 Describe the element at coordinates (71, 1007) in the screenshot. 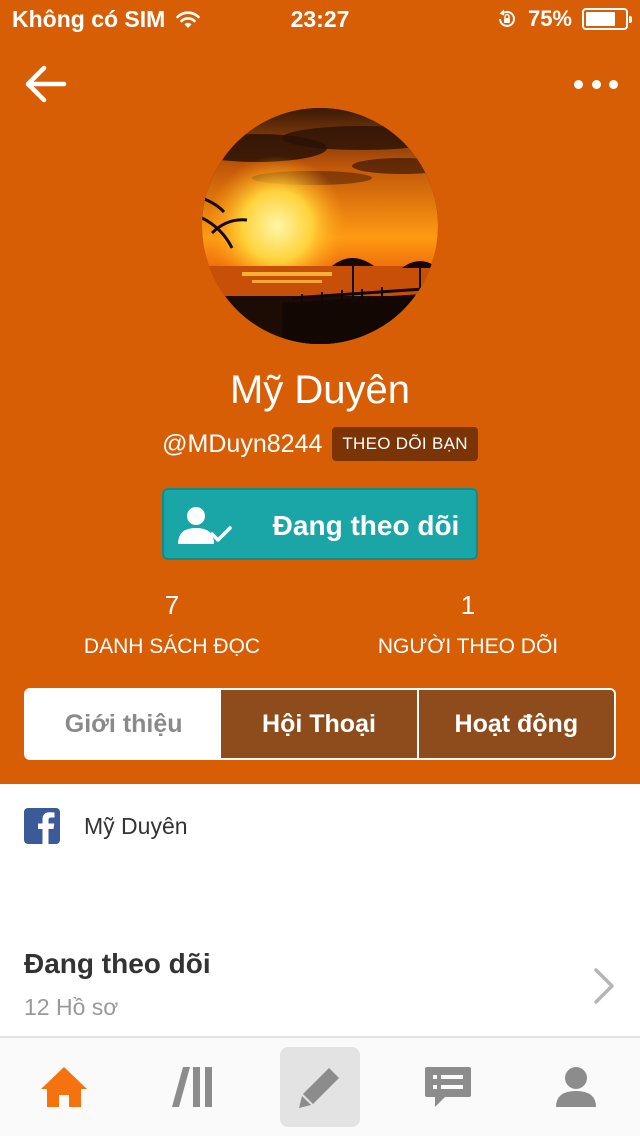

I see `following-count: 12 Hồ sơ` at that location.